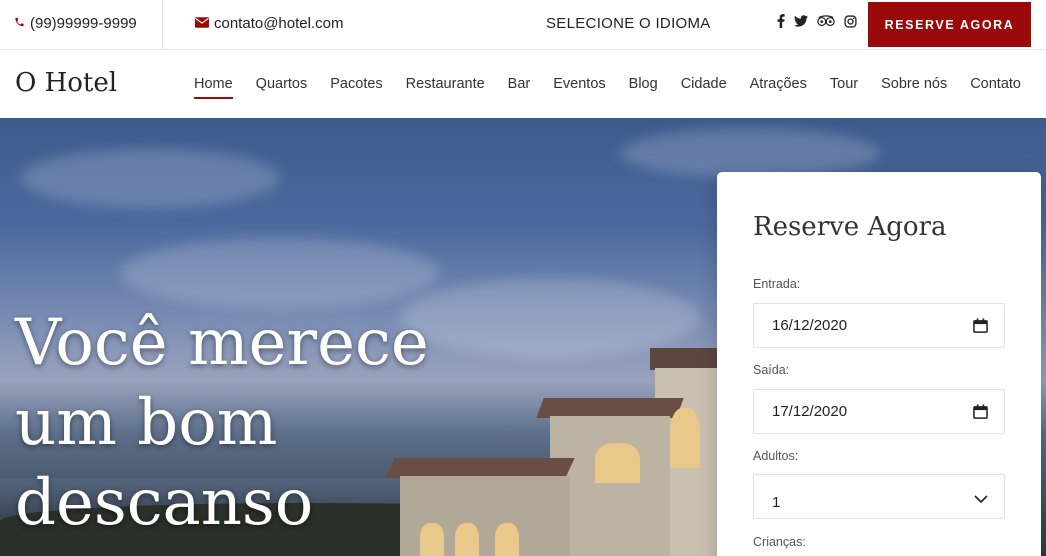 The height and width of the screenshot is (556, 1046). I want to click on nav-item-eventos: Eventos, so click(579, 87).